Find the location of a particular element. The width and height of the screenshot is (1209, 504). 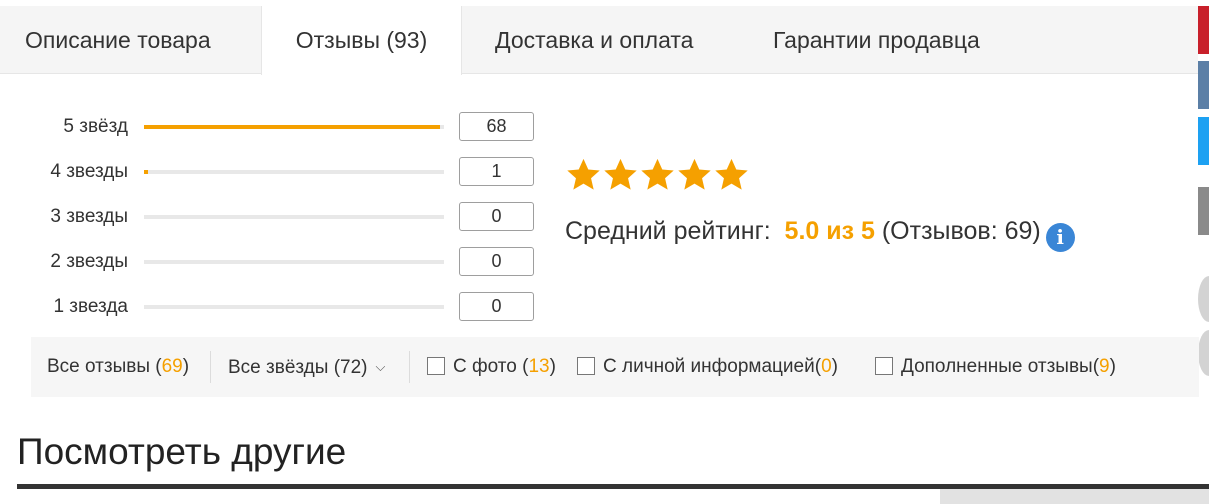

filter-personal-info: С личной информацией(0) is located at coordinates (707, 367).